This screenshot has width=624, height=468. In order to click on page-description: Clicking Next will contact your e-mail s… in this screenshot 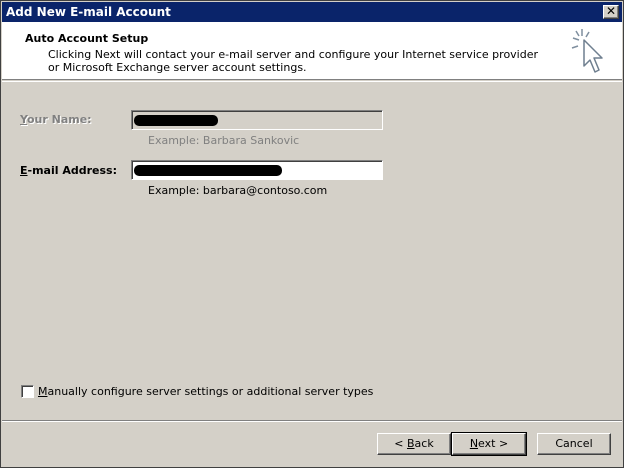, I will do `click(293, 61)`.